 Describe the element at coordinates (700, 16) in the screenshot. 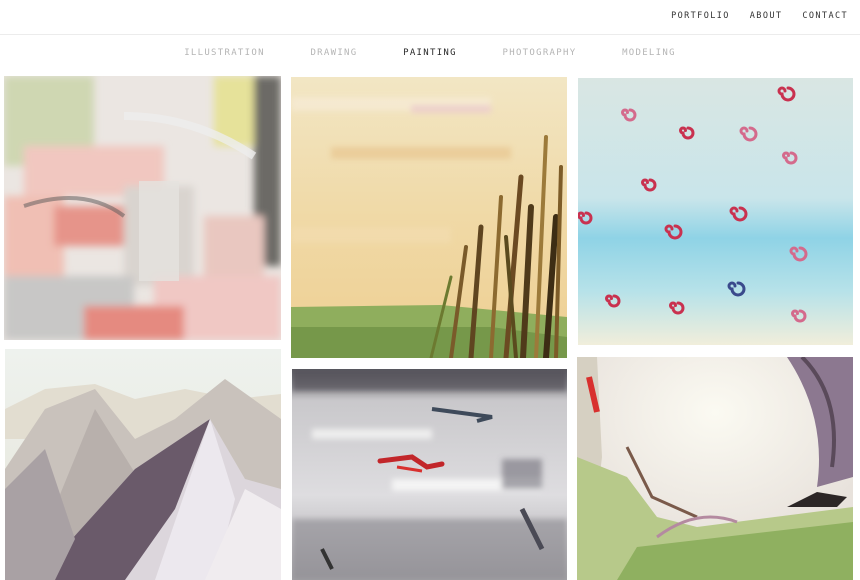

I see `nav-portfolio-link: PORTFOLIO` at that location.